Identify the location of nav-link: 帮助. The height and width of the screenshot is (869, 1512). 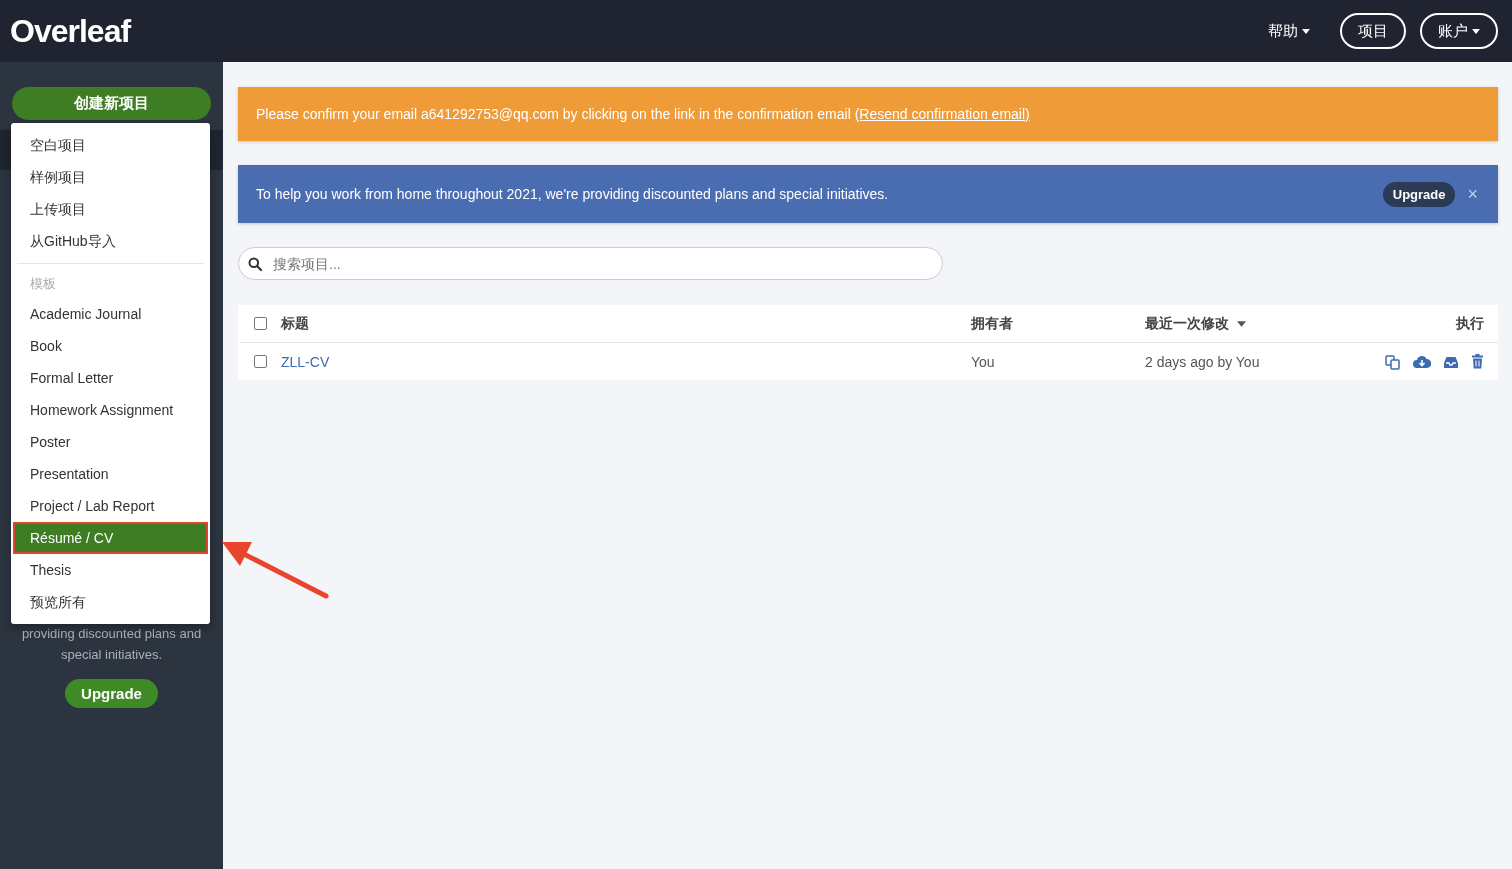
(1289, 31).